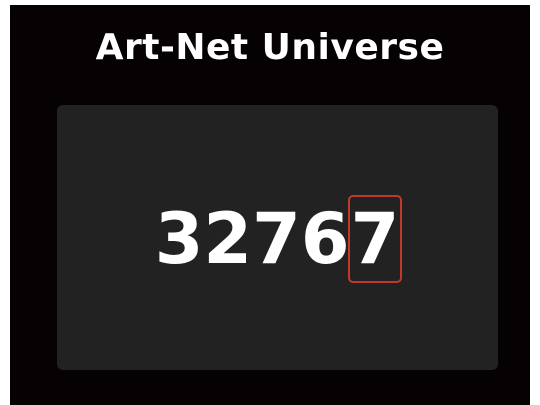 The image size is (540, 405). What do you see at coordinates (325, 239) in the screenshot?
I see `digit-4: 6` at bounding box center [325, 239].